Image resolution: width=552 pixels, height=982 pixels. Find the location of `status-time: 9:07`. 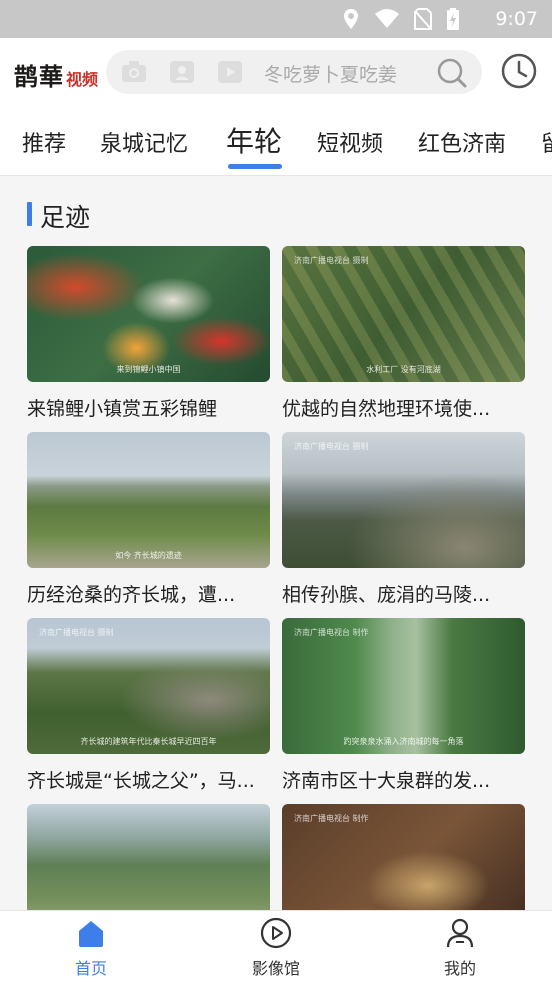

status-time: 9:07 is located at coordinates (516, 19).